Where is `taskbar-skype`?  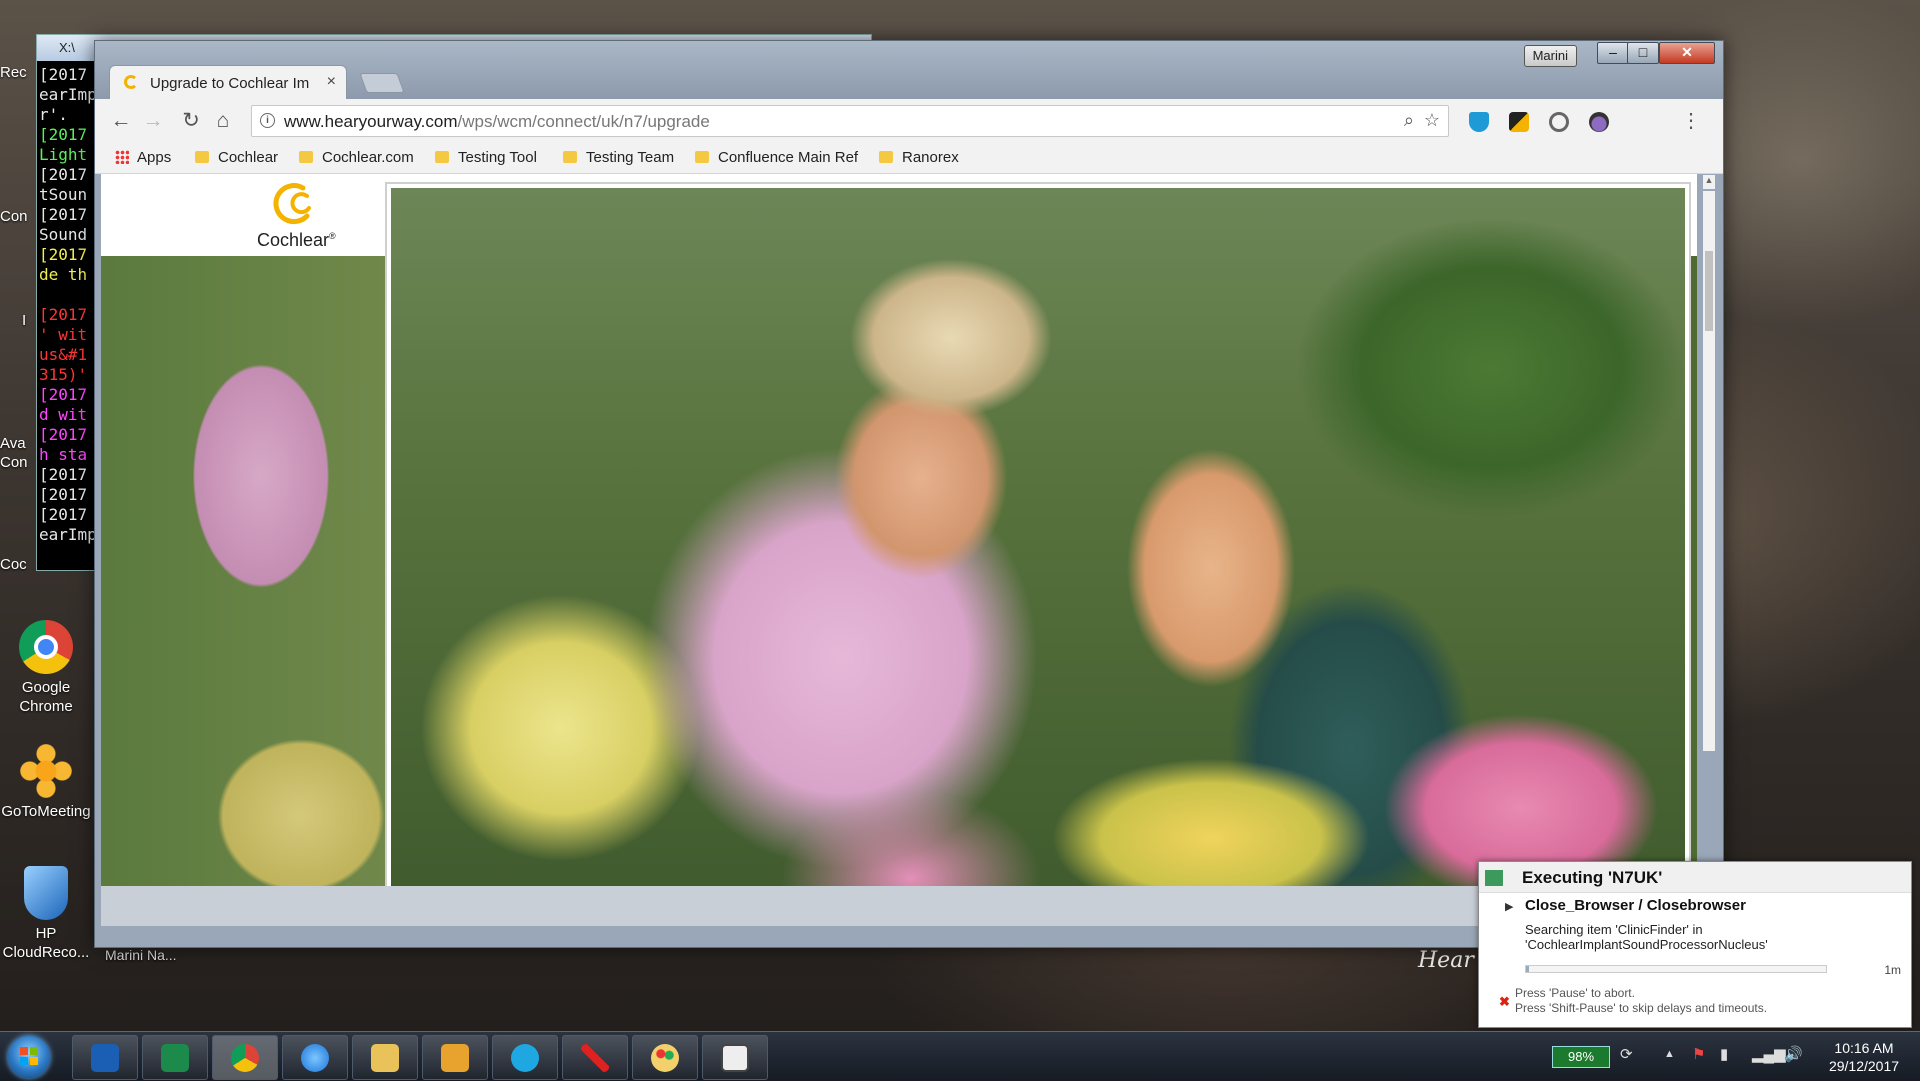
taskbar-skype is located at coordinates (525, 1057).